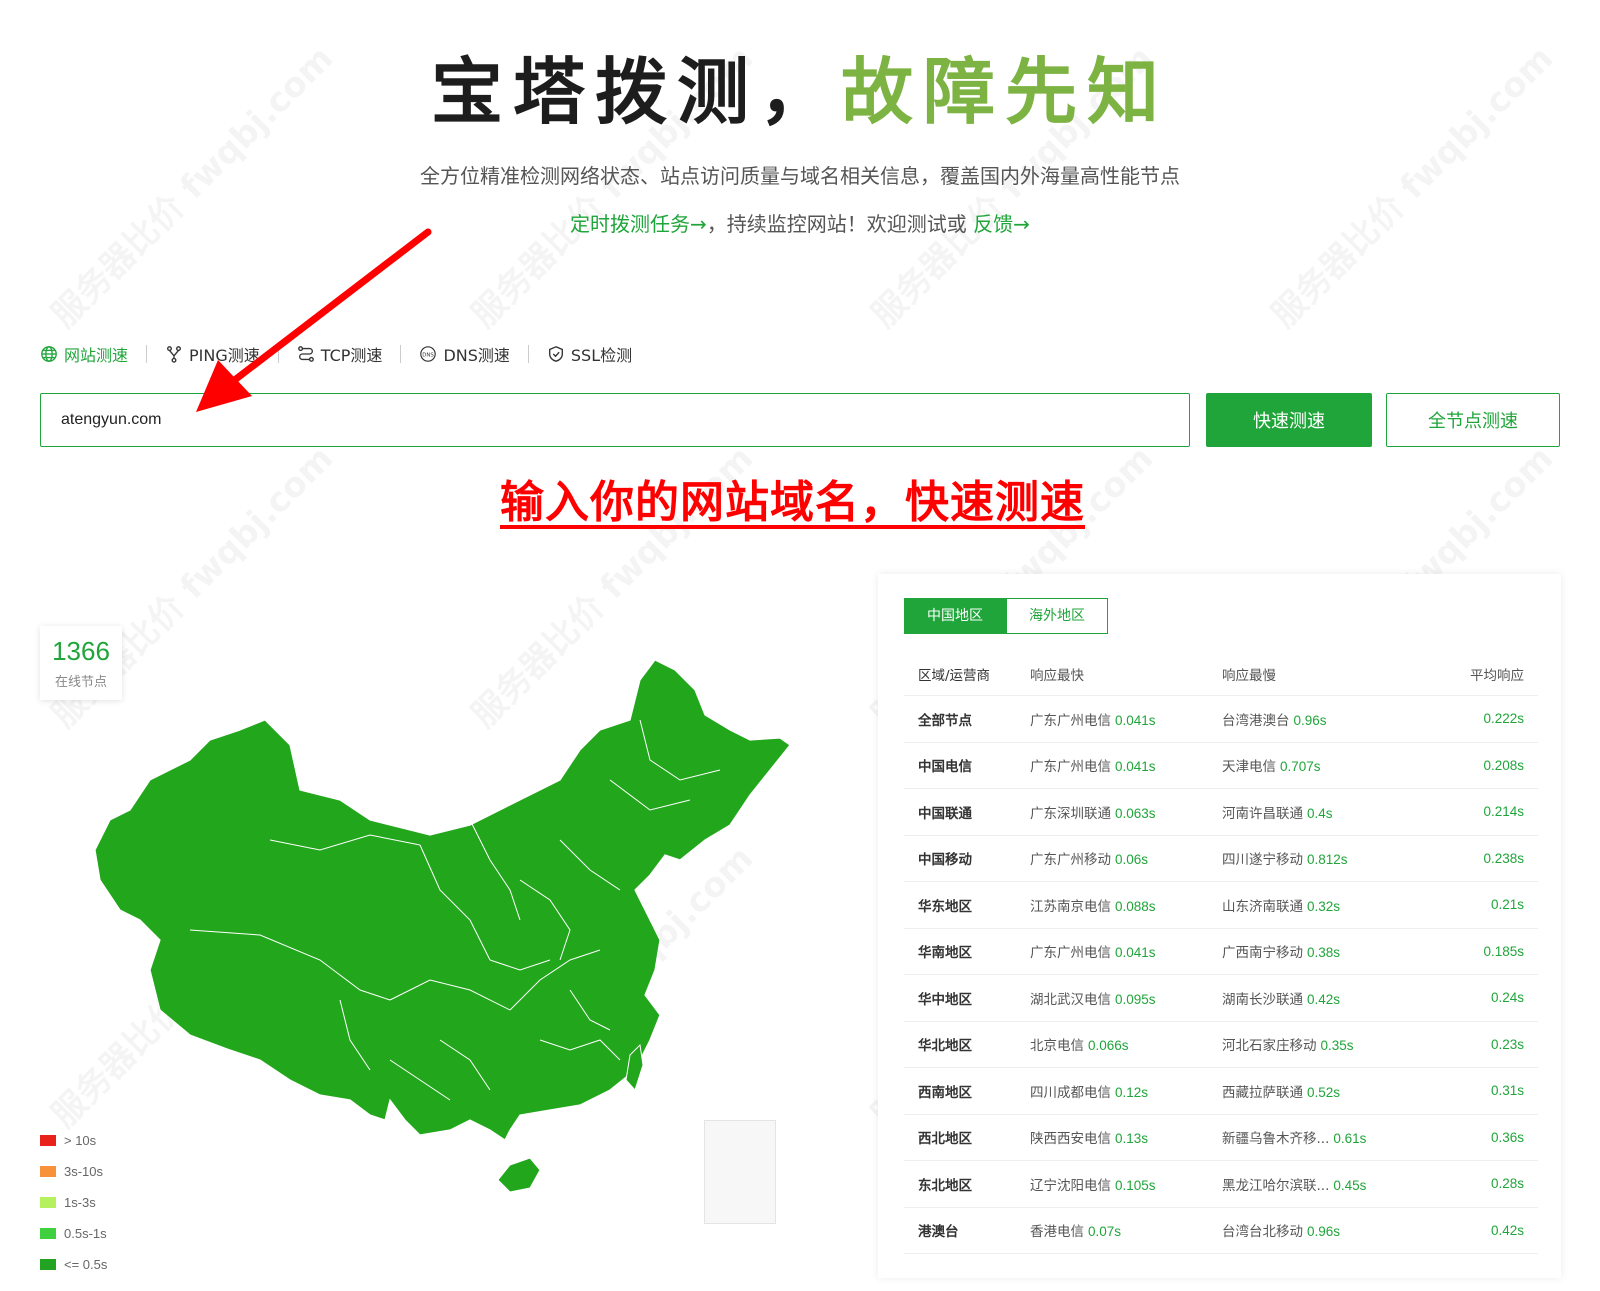  Describe the element at coordinates (1108, 1046) in the screenshot. I see `fastest-time: 0.066s` at that location.